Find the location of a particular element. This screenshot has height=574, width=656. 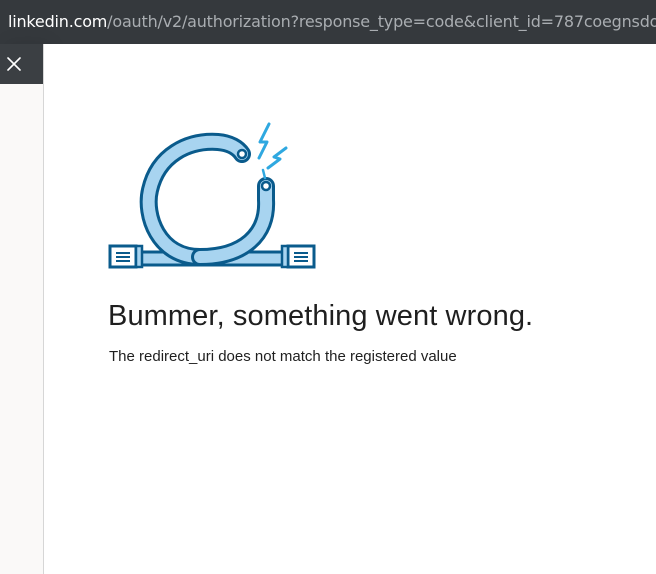

side-panel-header is located at coordinates (21, 64).